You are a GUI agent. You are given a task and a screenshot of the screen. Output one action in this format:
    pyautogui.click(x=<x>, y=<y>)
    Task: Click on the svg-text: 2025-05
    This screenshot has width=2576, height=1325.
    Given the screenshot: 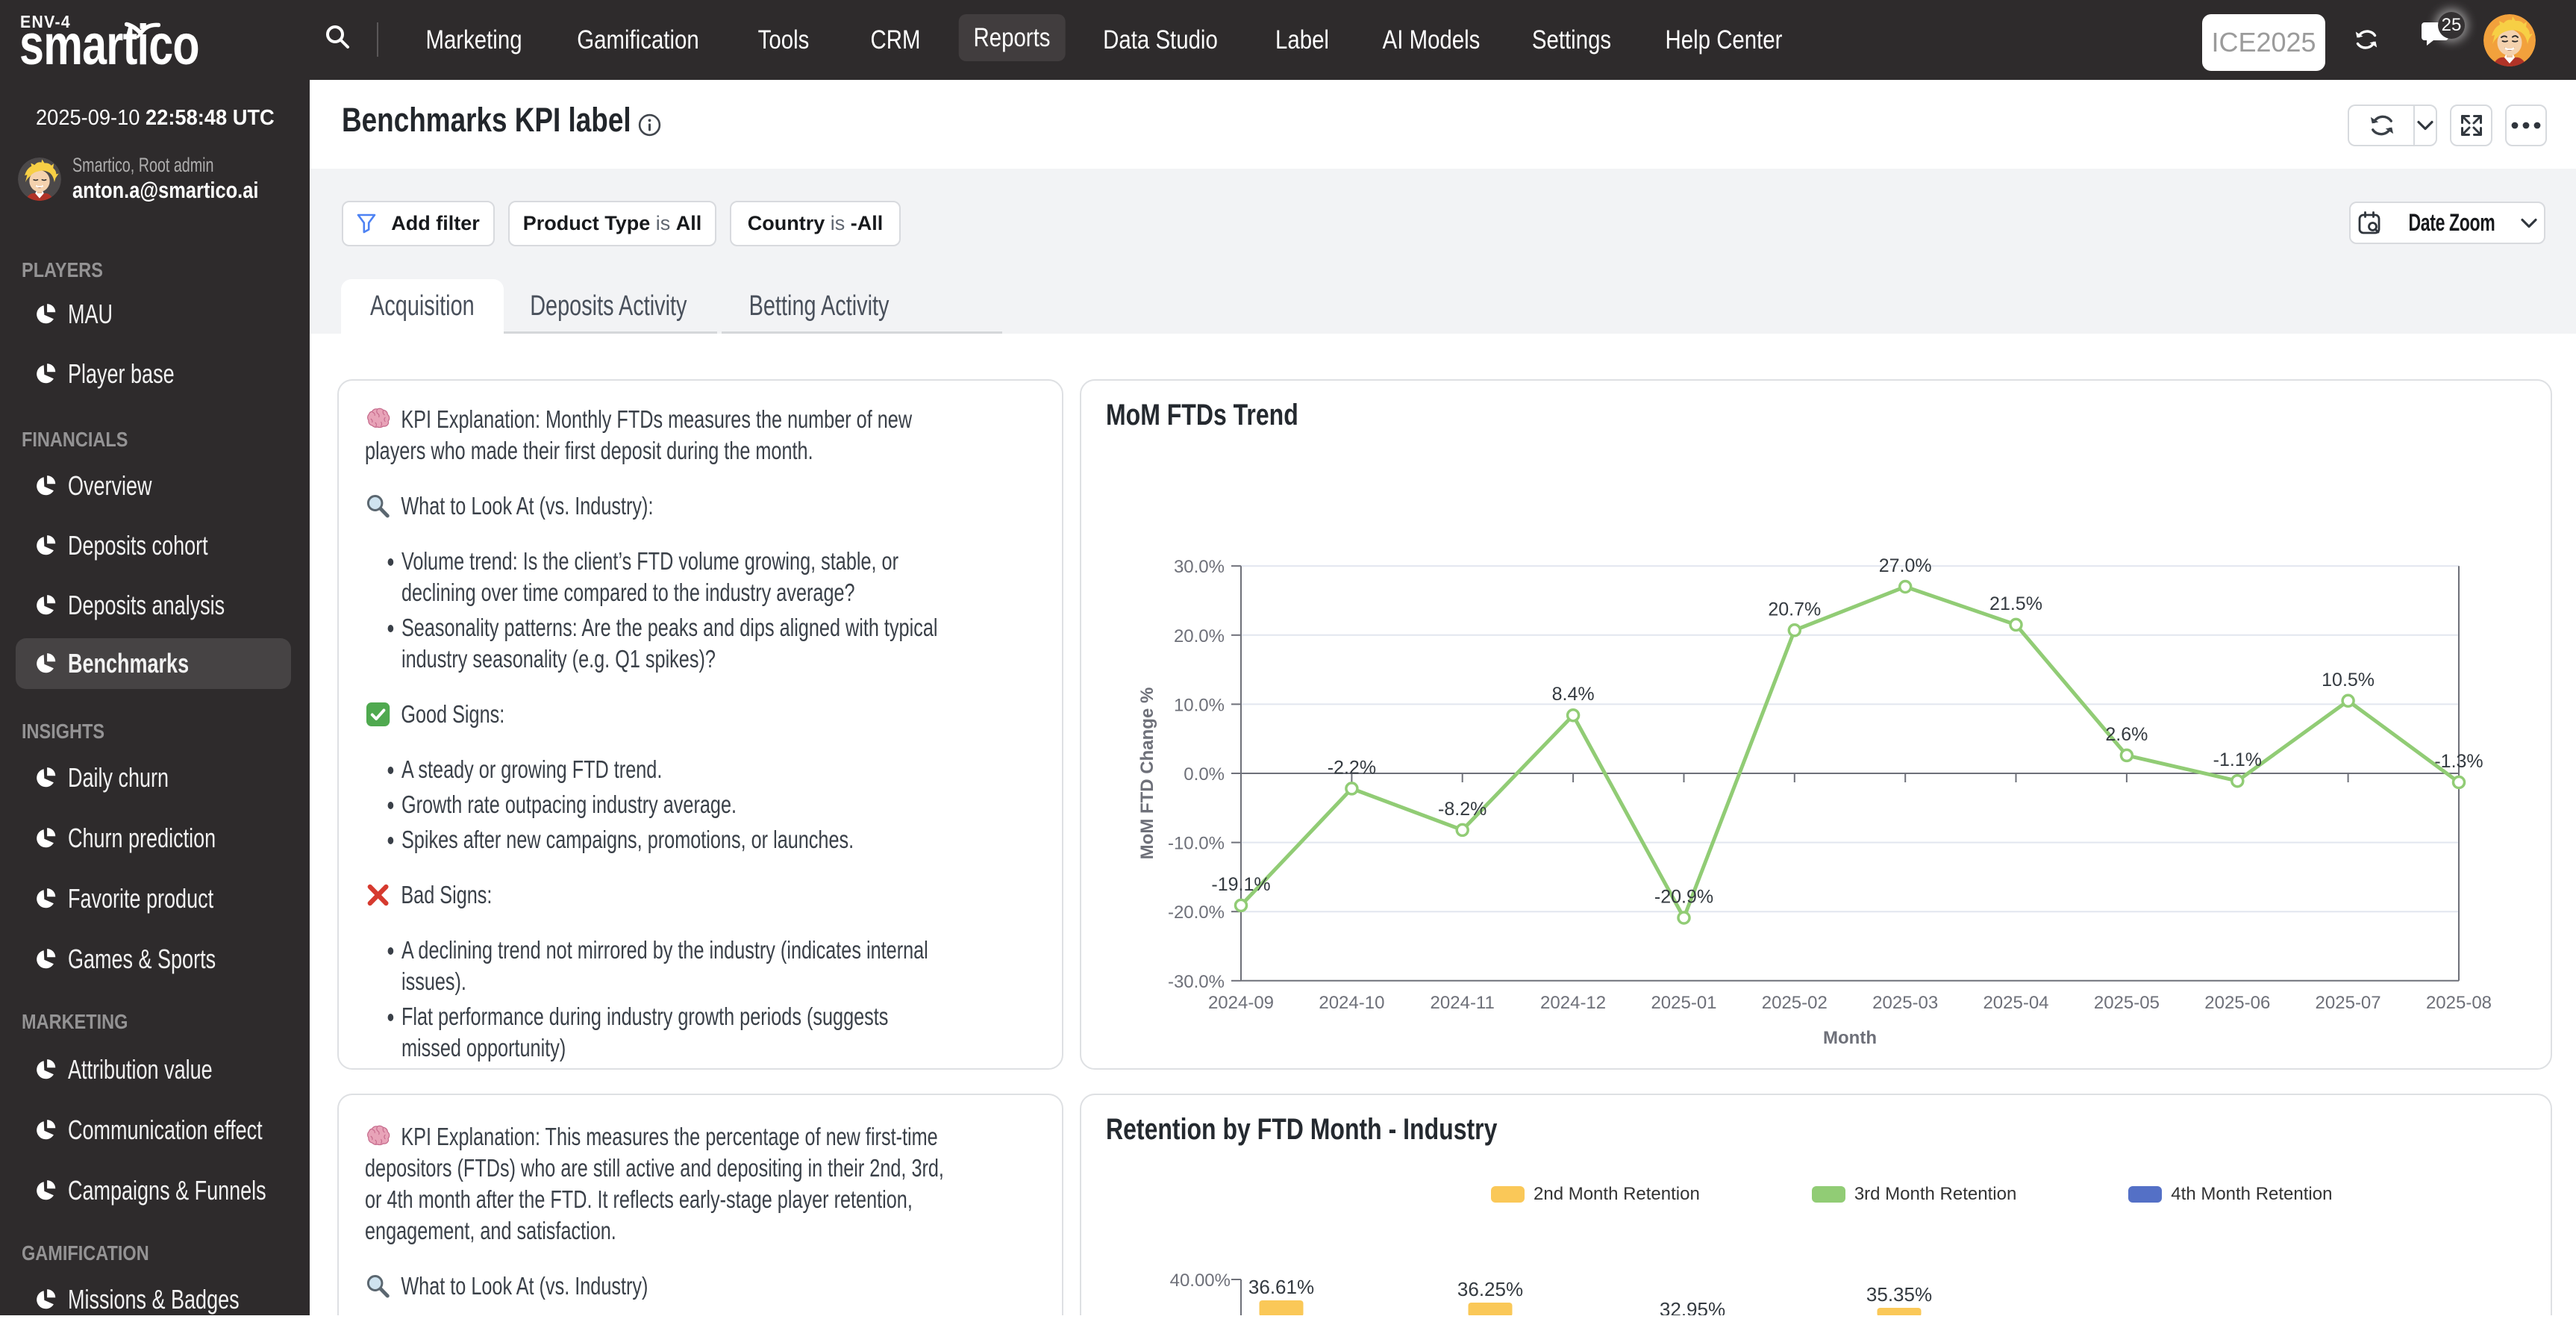 What is the action you would take?
    pyautogui.click(x=2127, y=1003)
    